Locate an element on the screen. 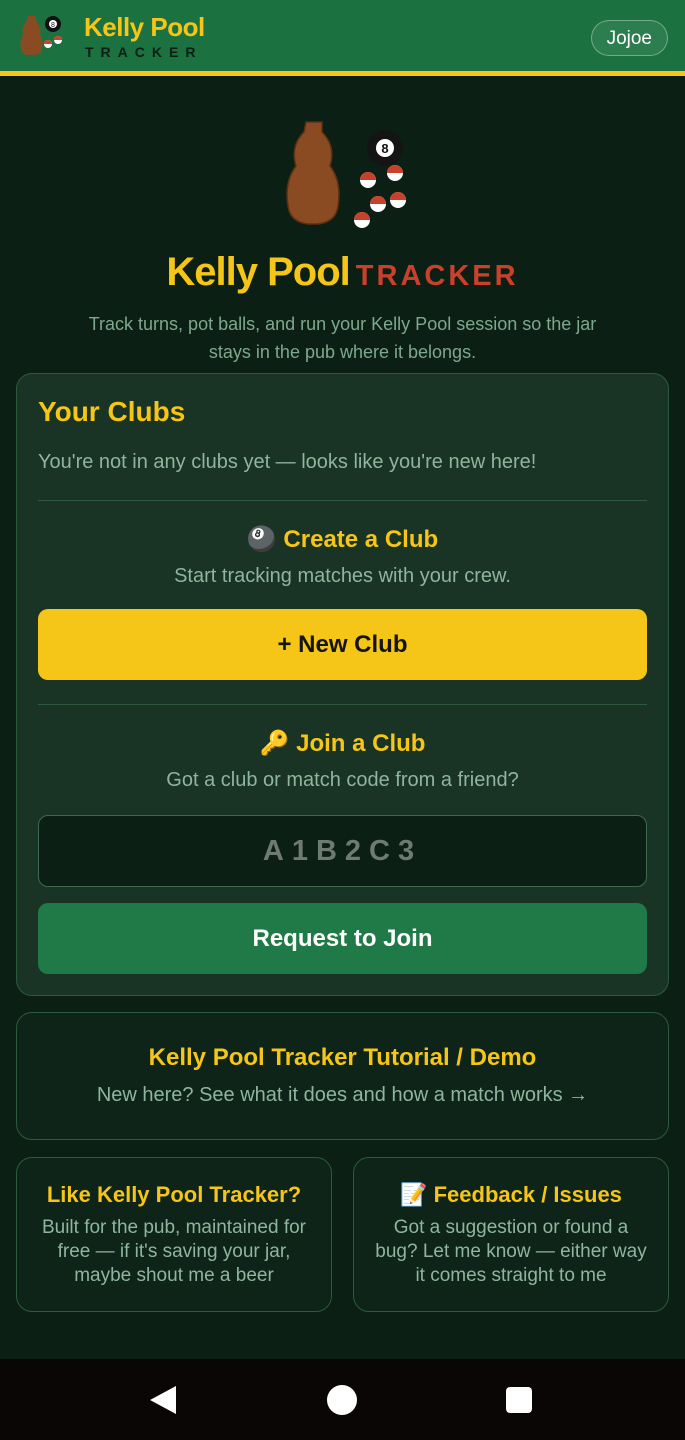  feedback-title: 📝 Feedback / Issues is located at coordinates (511, 1195).